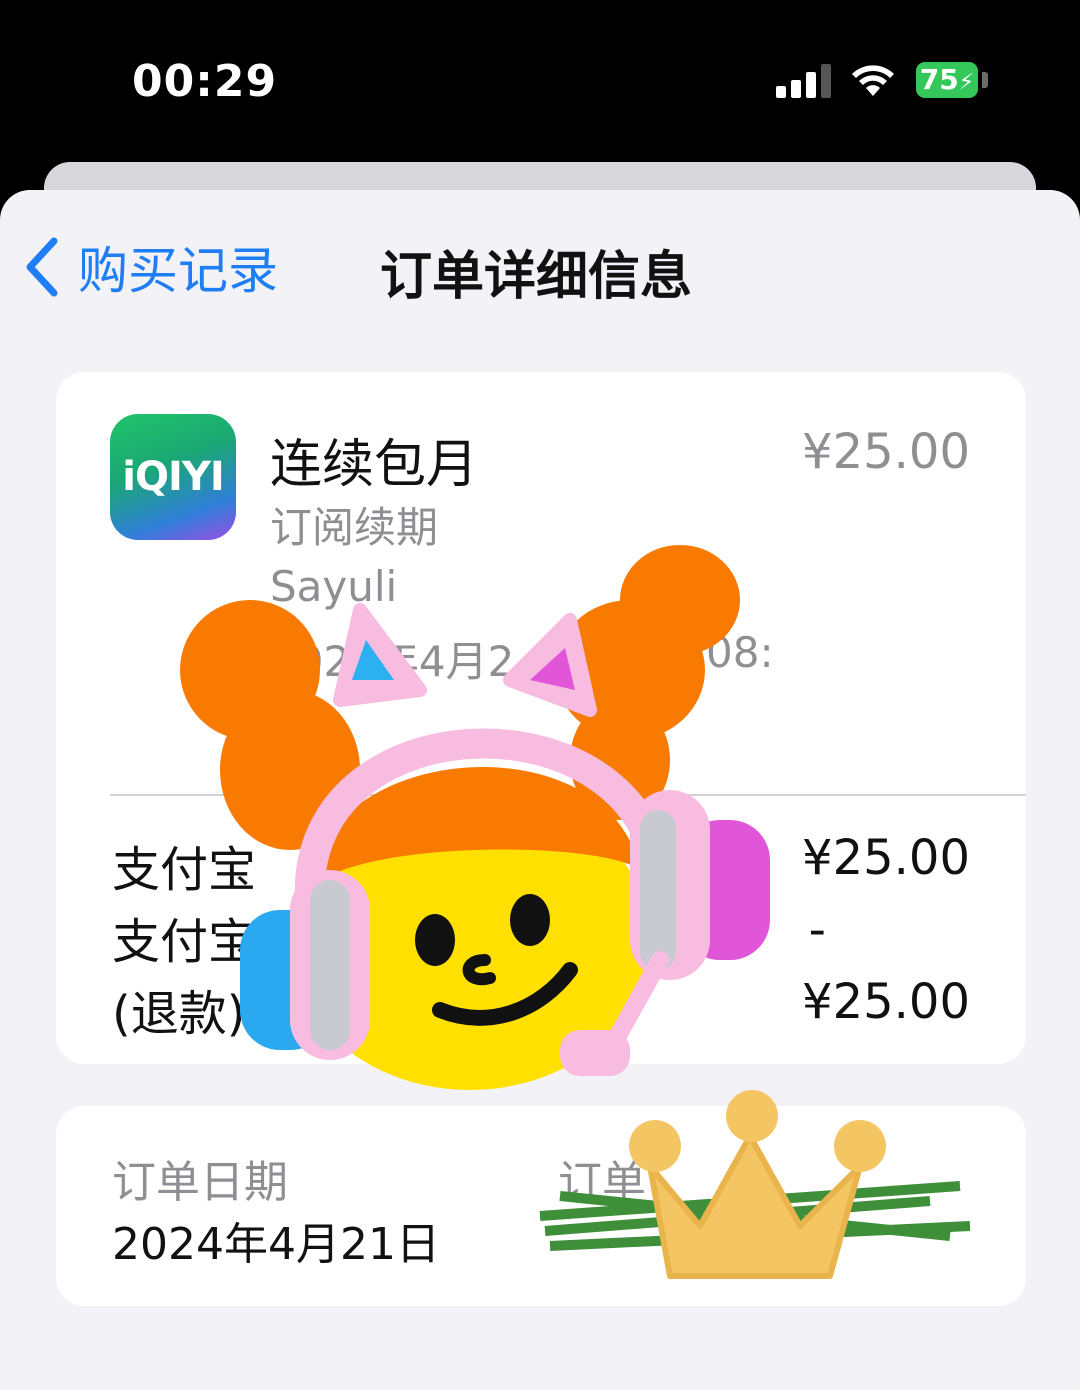 Image resolution: width=1080 pixels, height=1390 pixels. Describe the element at coordinates (817, 930) in the screenshot. I see `payment-amount: -` at that location.